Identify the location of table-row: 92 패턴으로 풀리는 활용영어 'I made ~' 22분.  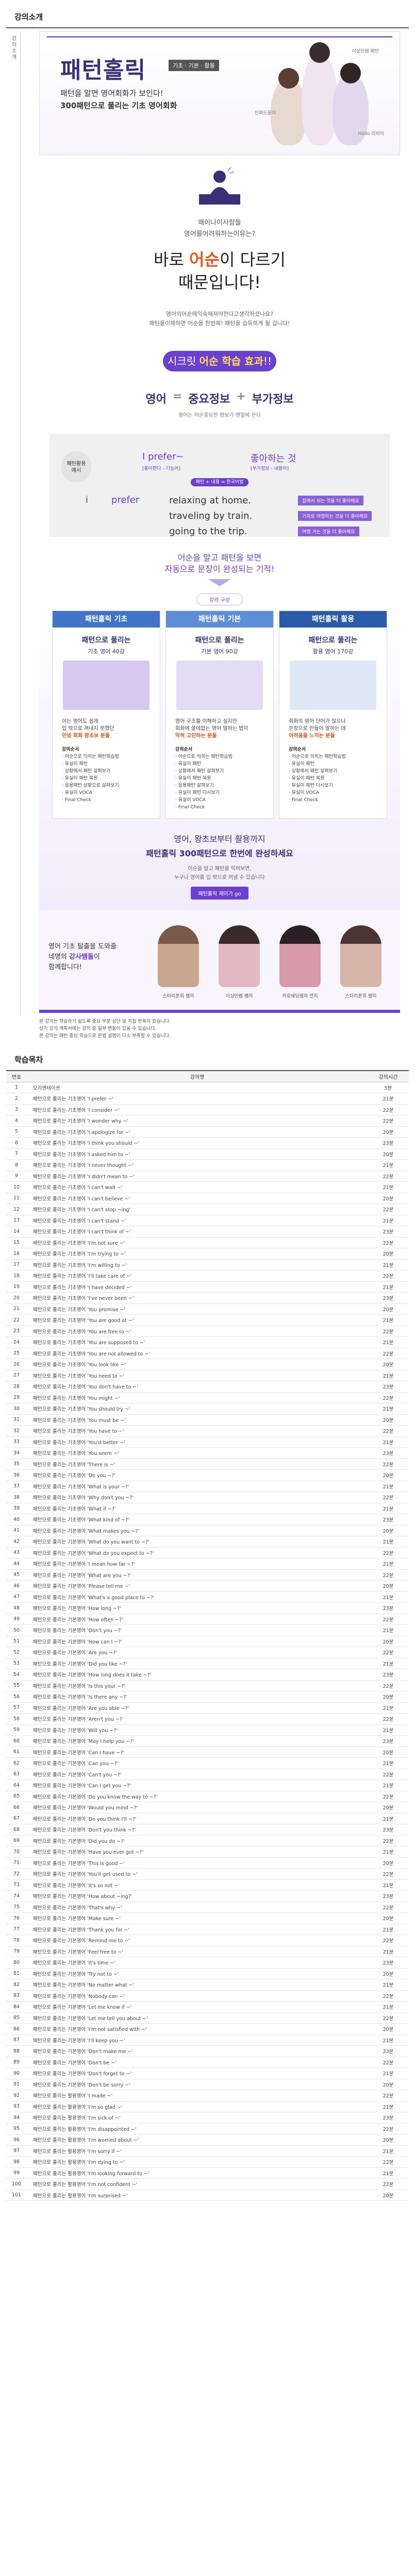
(207, 2096).